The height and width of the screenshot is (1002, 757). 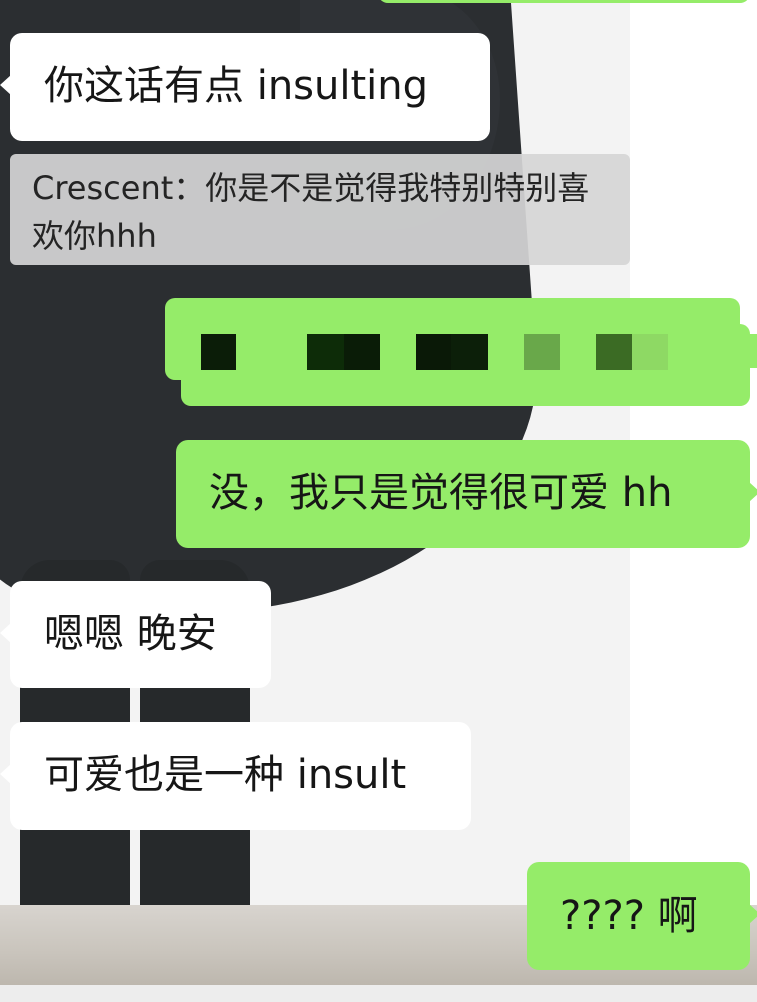 I want to click on message-text: 你这话有点 insulting, so click(x=236, y=86).